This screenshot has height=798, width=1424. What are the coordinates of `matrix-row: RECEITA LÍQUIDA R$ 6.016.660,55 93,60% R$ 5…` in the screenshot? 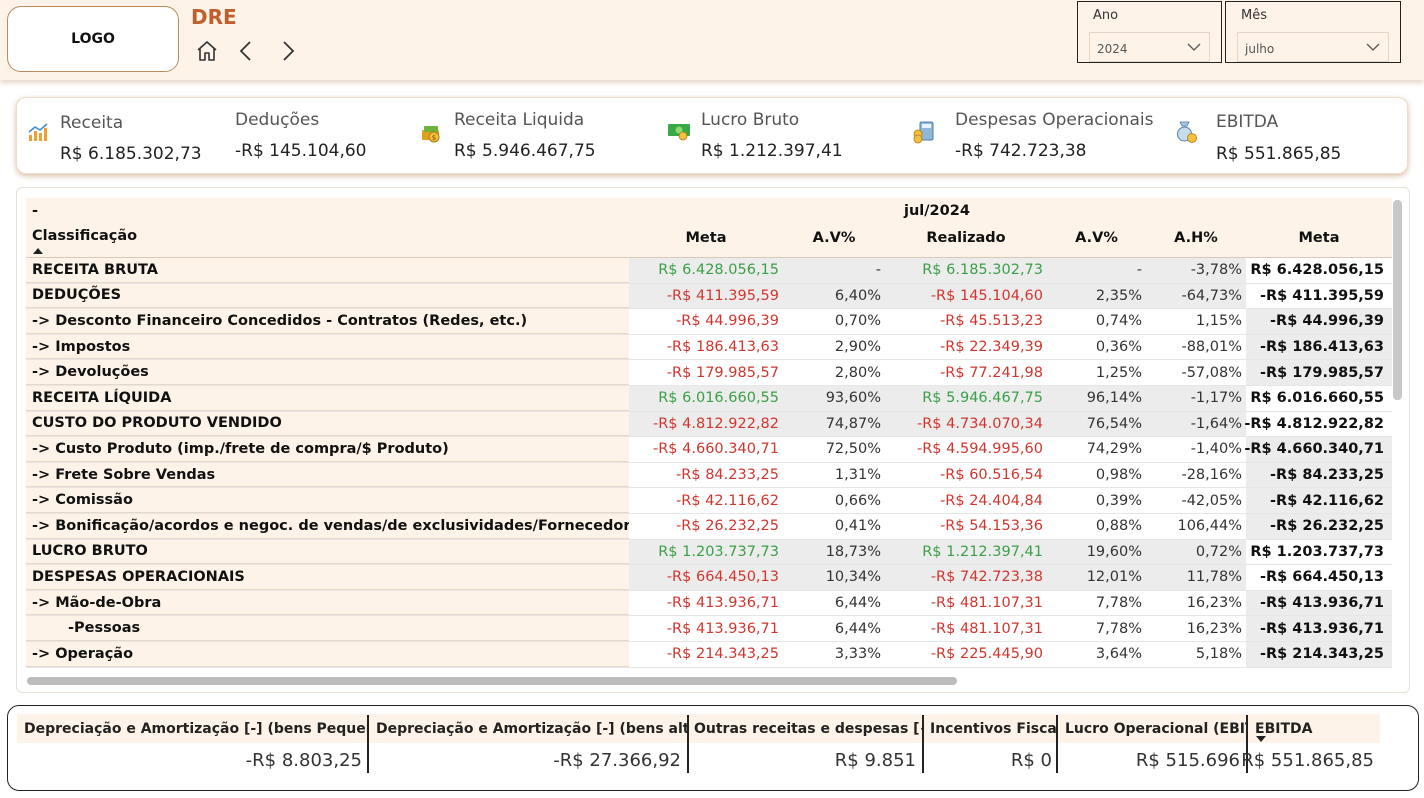 It's located at (709, 399).